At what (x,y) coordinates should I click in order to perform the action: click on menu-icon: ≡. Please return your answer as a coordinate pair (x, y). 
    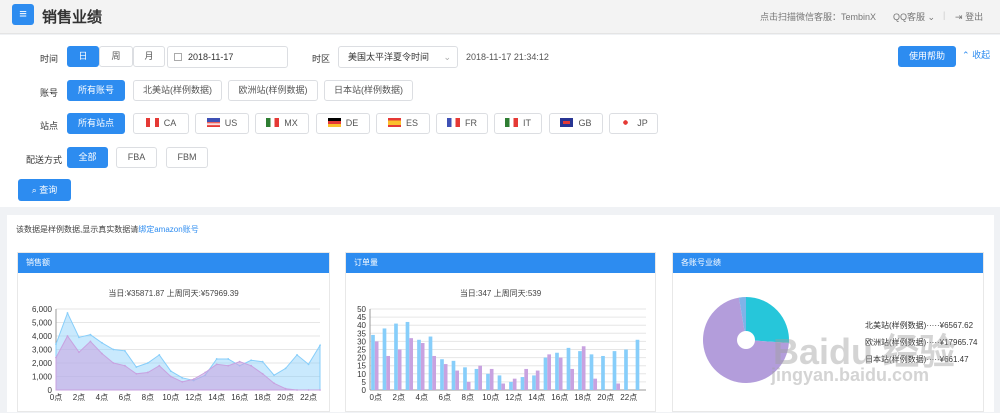
    Looking at the image, I should click on (23, 14).